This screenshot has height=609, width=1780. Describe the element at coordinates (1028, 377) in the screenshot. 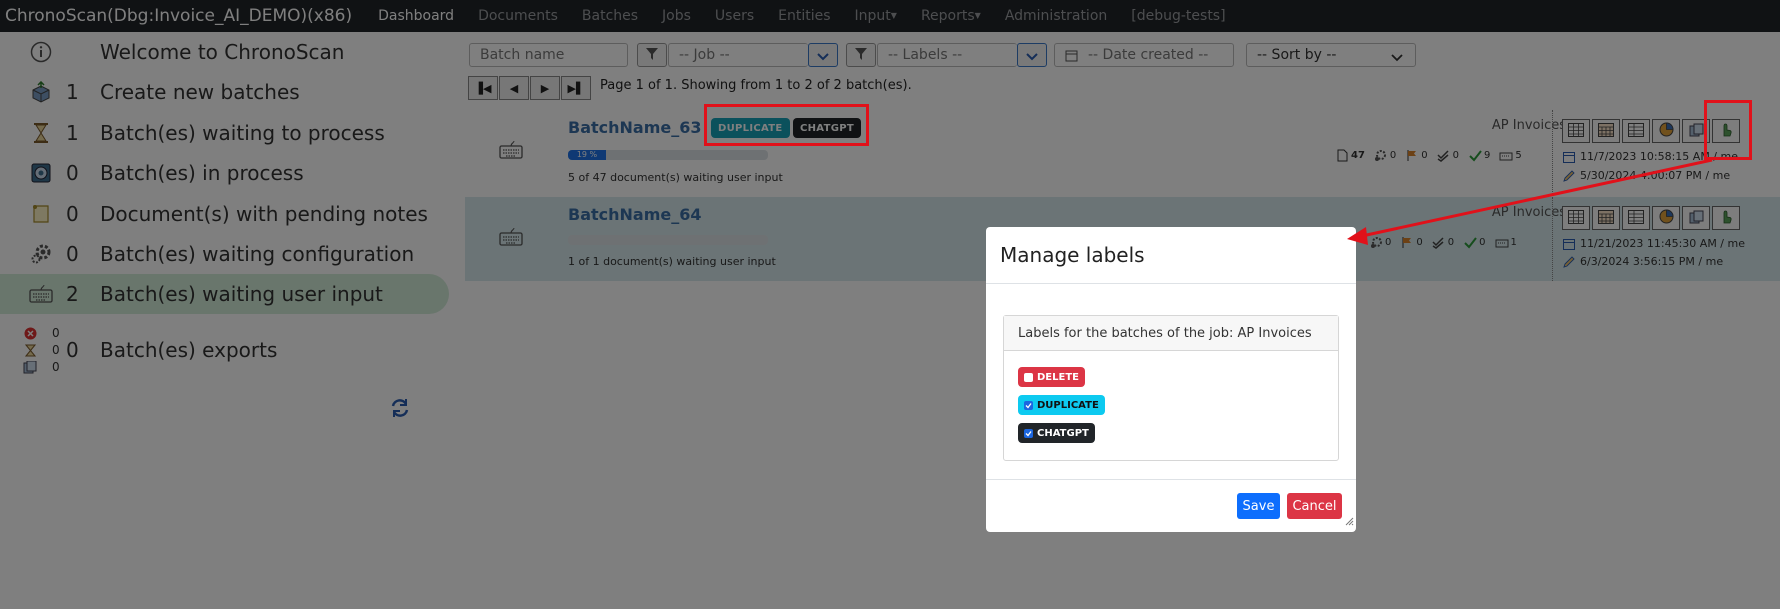

I see `checkbox-unchecked` at that location.